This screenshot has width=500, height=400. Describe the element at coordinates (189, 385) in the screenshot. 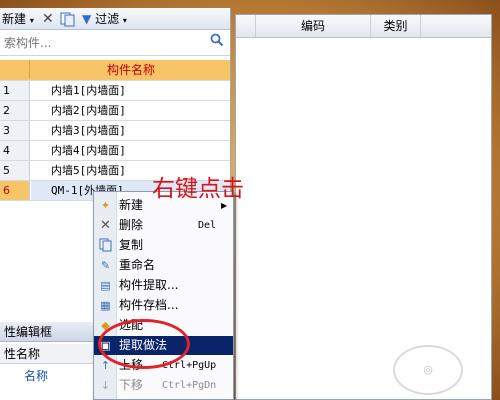

I see `menu-shortcut: Ctrl+PgDn` at that location.